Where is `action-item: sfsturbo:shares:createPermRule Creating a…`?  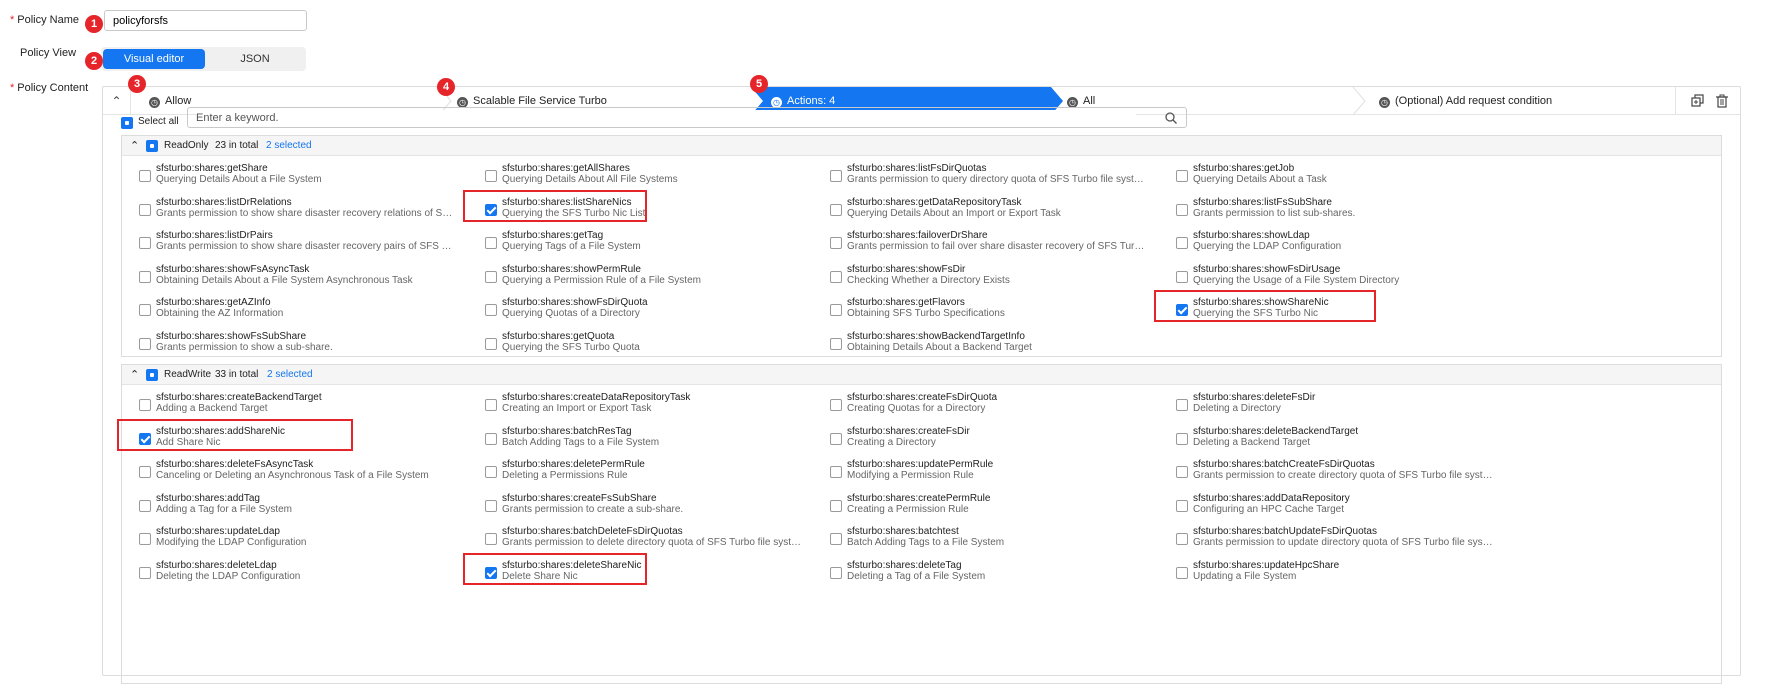 action-item: sfsturbo:shares:createPermRule Creating a… is located at coordinates (995, 505).